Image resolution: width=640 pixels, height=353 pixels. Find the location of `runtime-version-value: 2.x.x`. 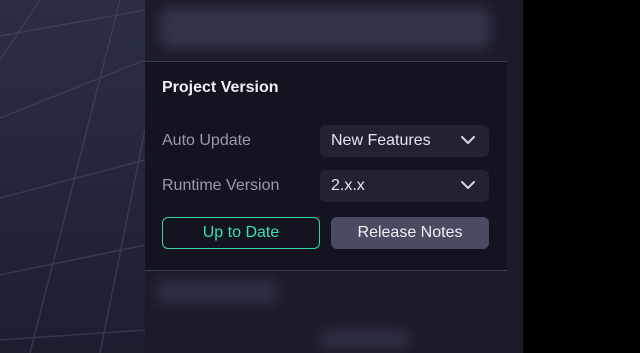

runtime-version-value: 2.x.x is located at coordinates (348, 185).